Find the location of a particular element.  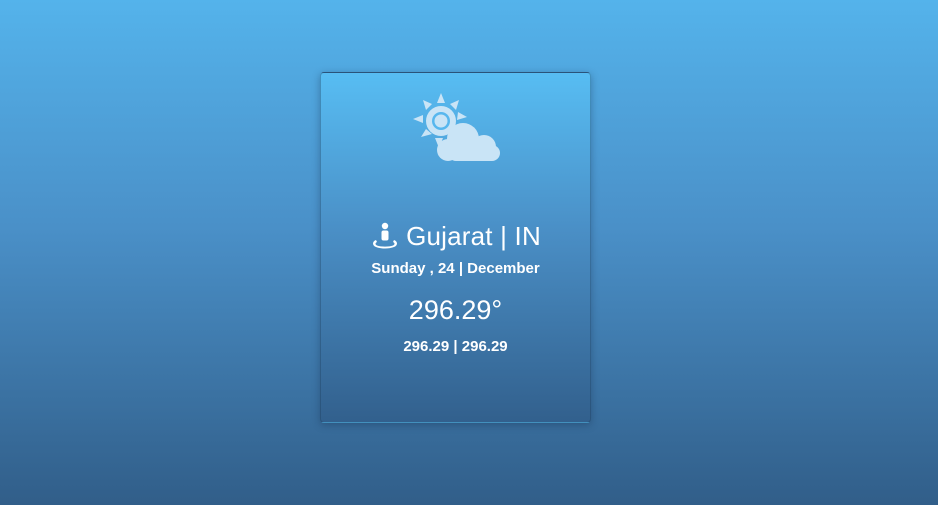

date-text: Sunday , 24 | December is located at coordinates (455, 268).